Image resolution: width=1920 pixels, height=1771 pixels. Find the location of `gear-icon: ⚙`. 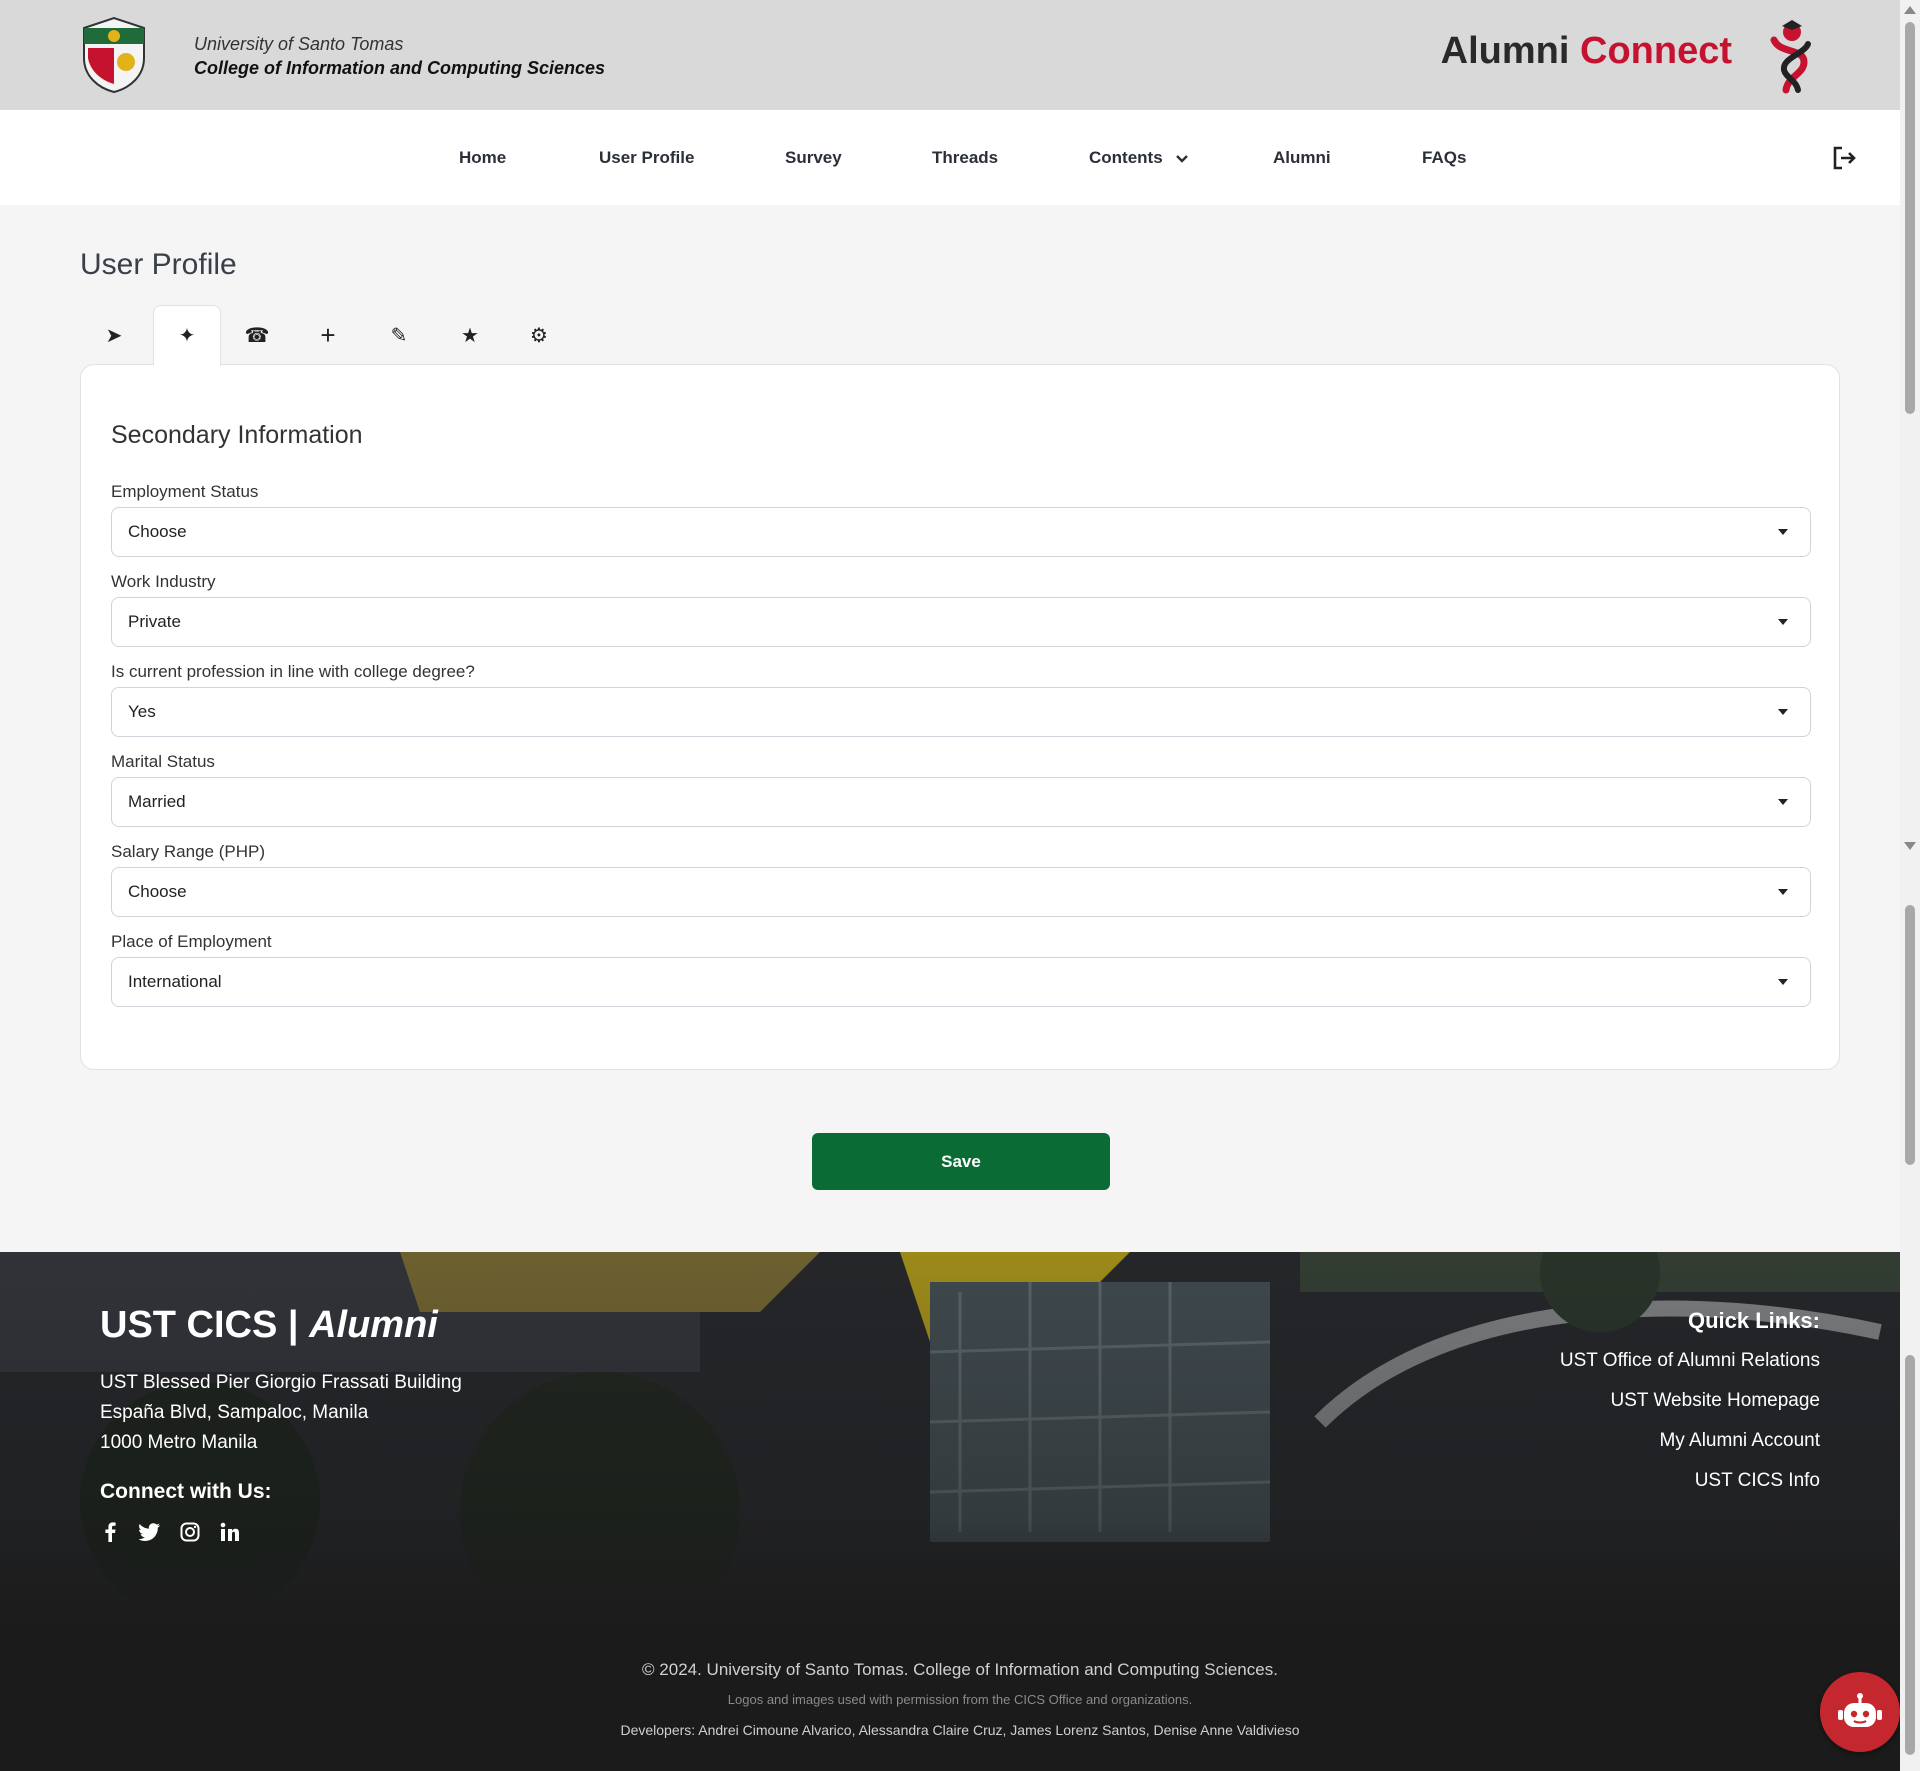

gear-icon: ⚙ is located at coordinates (539, 335).